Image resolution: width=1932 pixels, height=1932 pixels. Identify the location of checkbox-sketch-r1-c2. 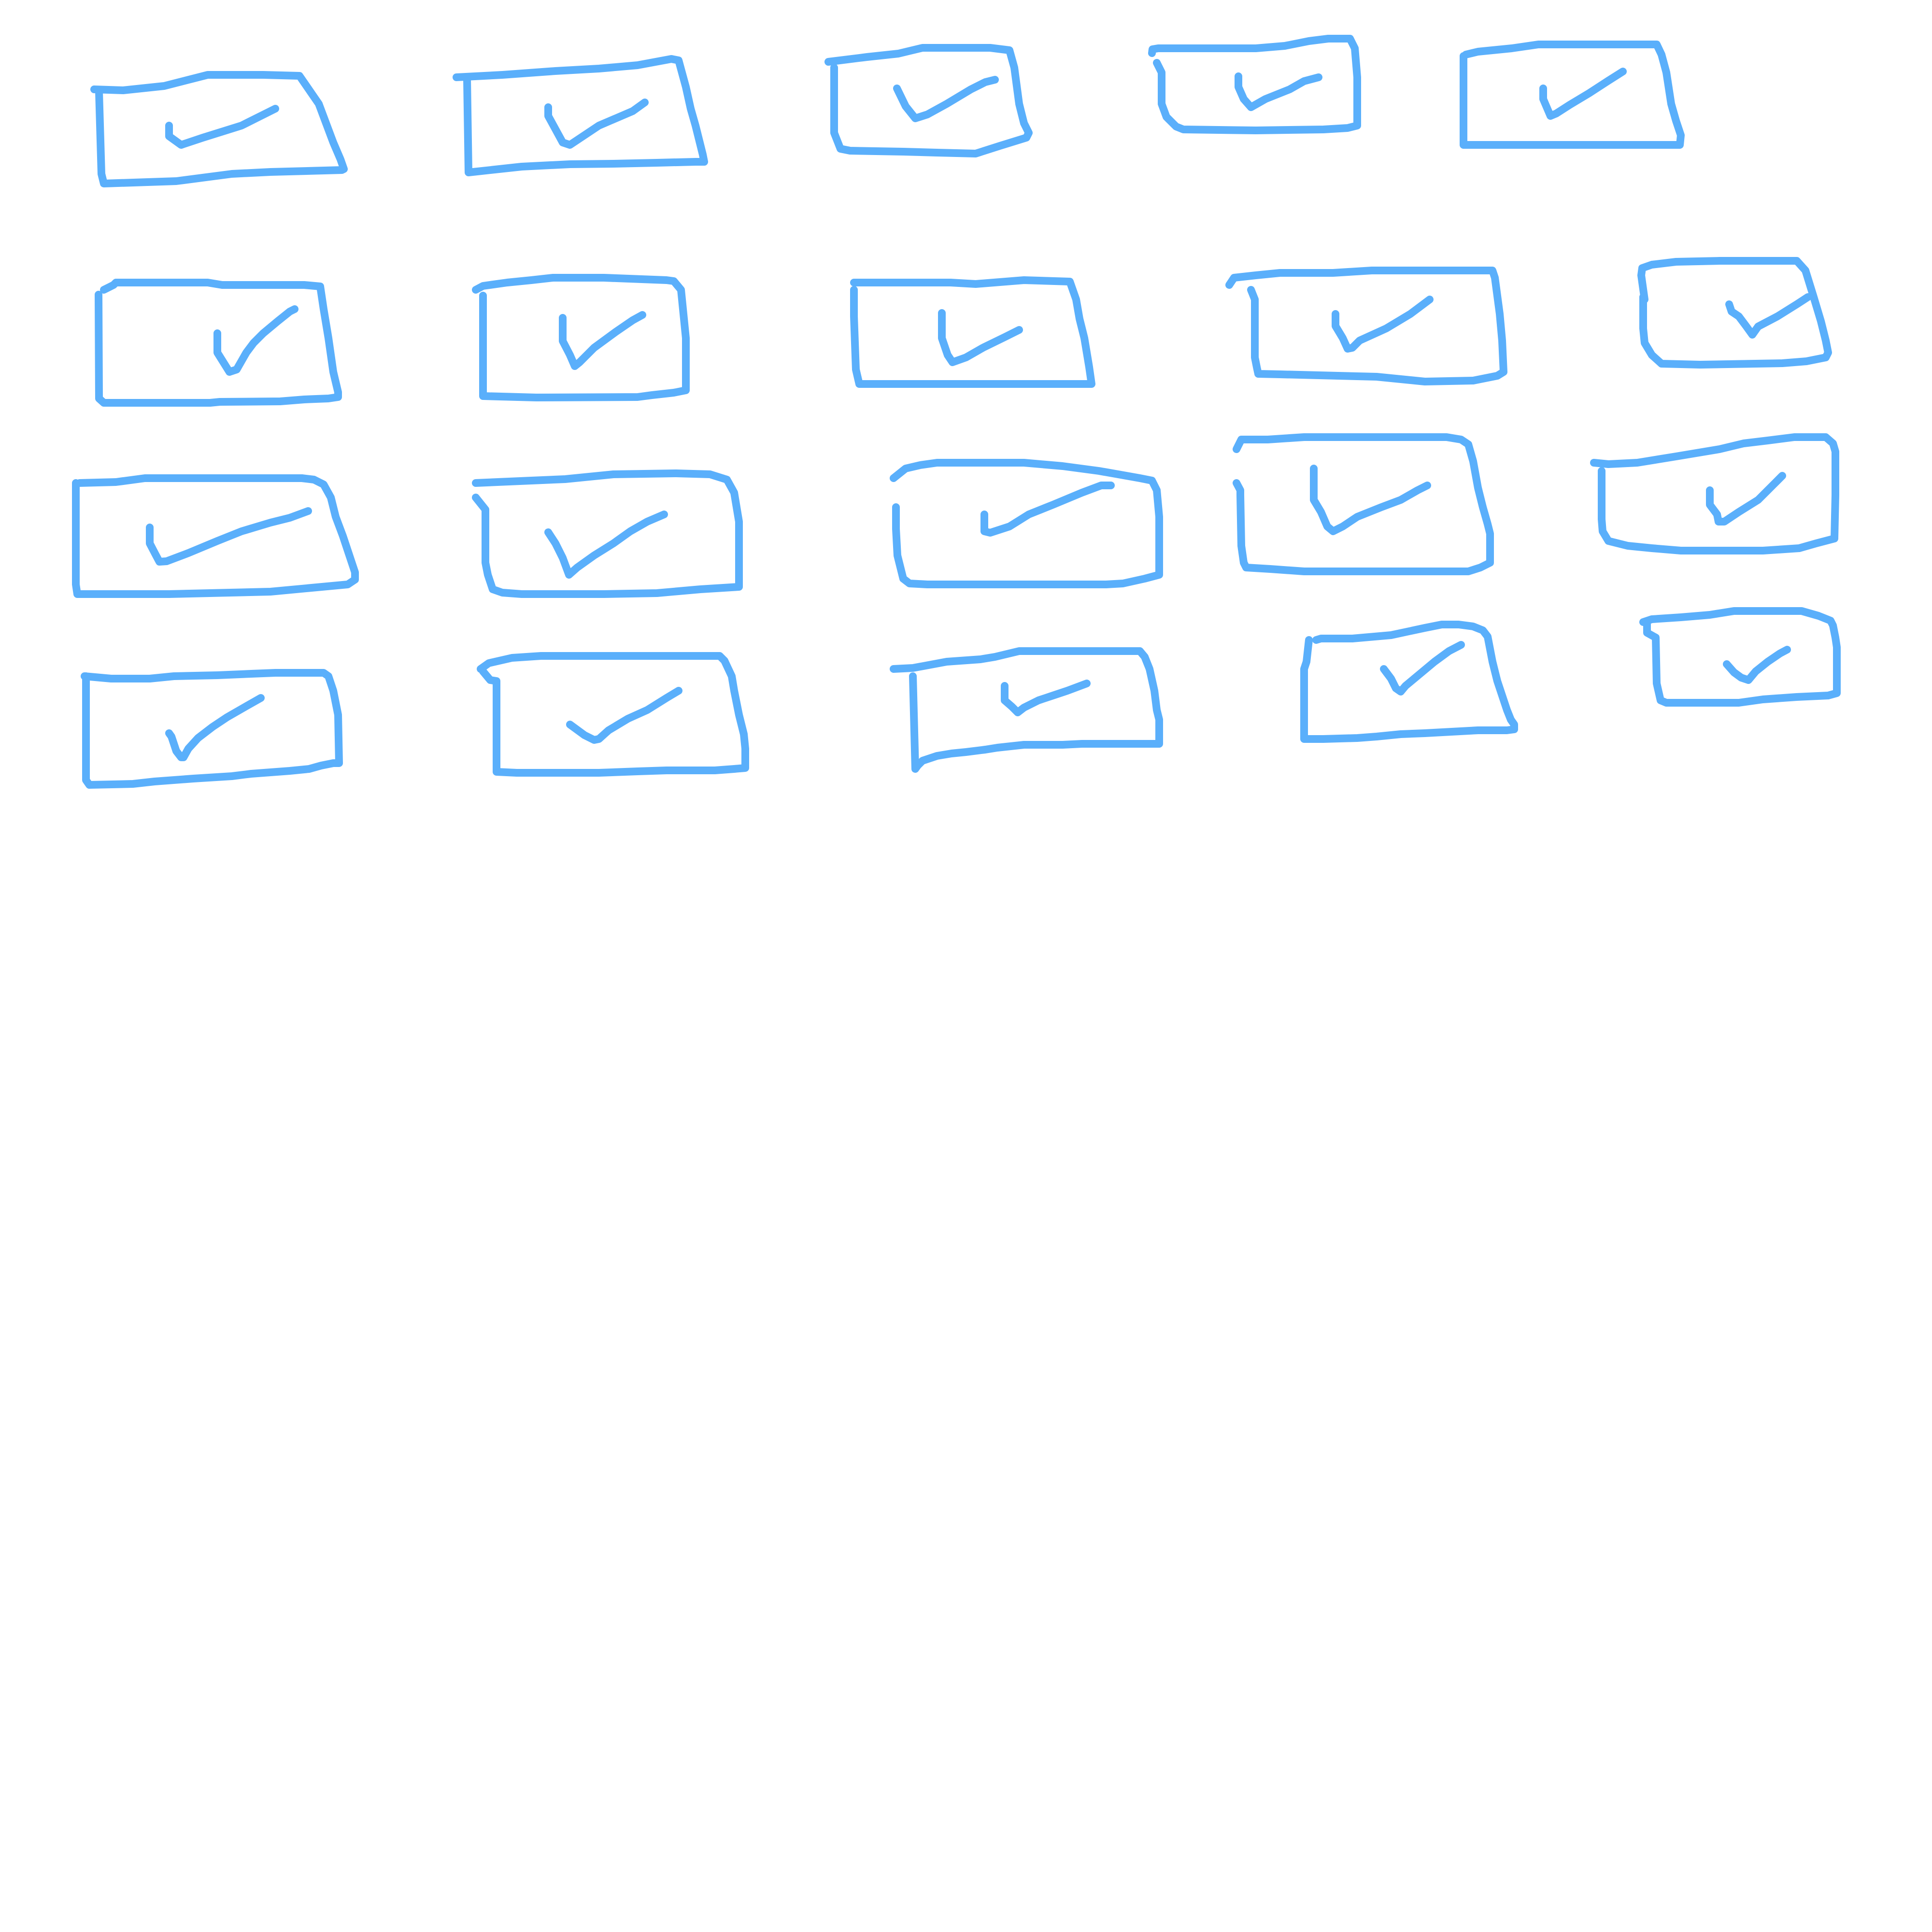
(580, 115).